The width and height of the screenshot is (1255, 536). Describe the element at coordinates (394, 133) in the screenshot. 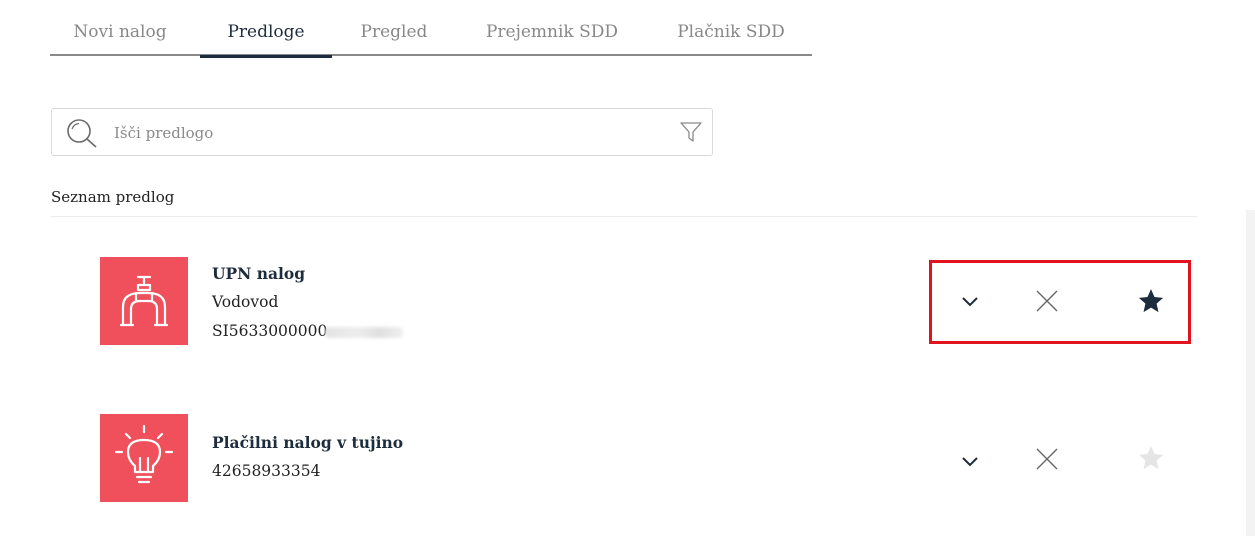

I see `search-input` at that location.